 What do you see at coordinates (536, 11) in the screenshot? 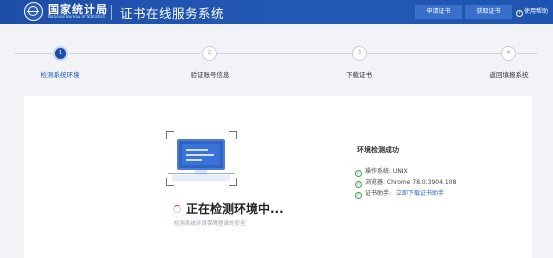
I see `help-label: 使用帮助` at bounding box center [536, 11].